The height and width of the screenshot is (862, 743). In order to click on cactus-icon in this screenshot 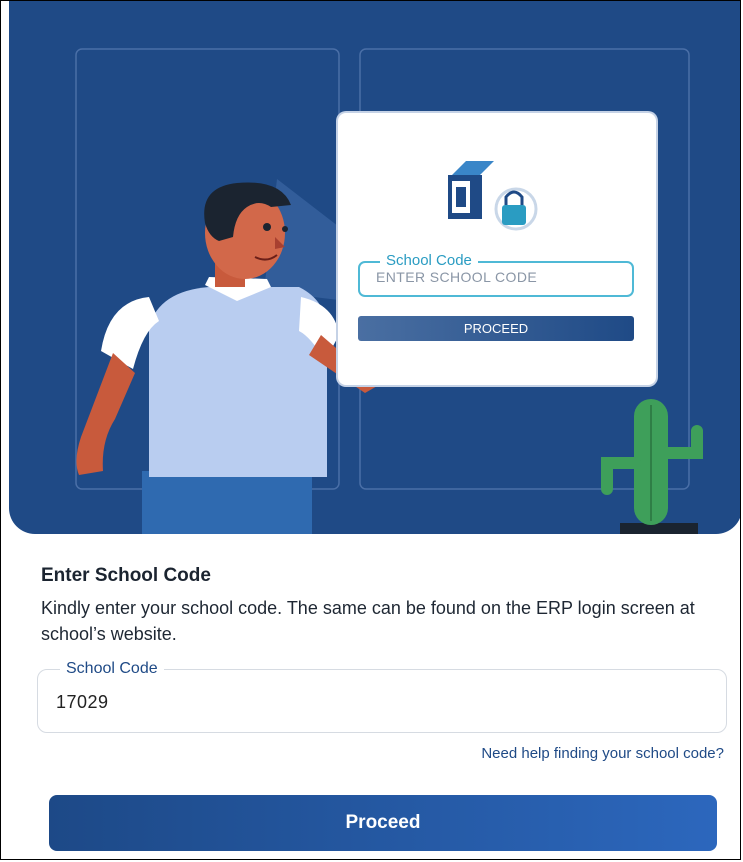, I will do `click(652, 466)`.